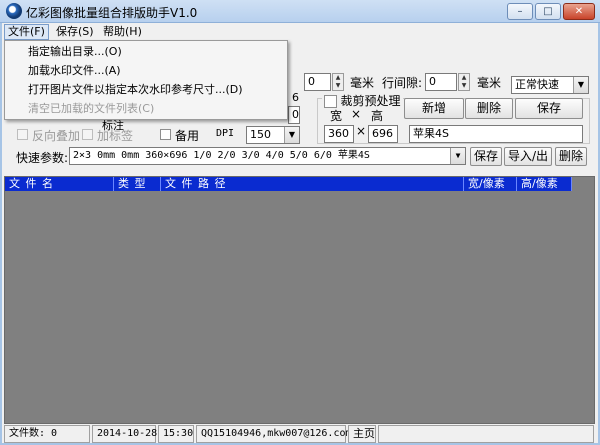  What do you see at coordinates (528, 156) in the screenshot?
I see `quick-import-export-button: 导入/出` at bounding box center [528, 156].